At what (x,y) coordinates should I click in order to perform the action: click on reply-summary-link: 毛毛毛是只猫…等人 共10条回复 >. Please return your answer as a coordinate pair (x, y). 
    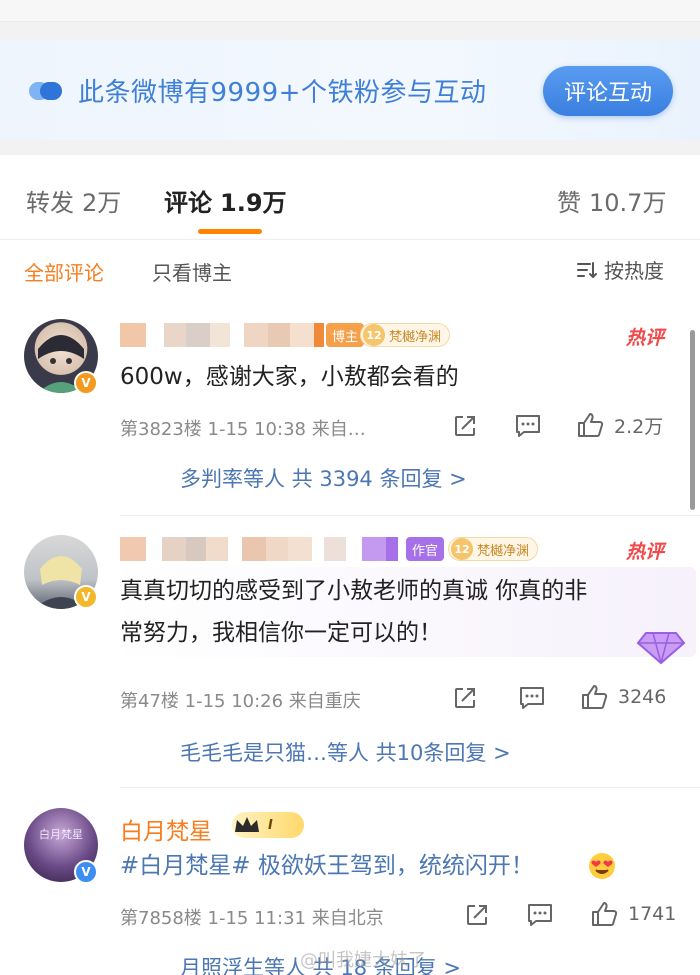
    Looking at the image, I should click on (398, 752).